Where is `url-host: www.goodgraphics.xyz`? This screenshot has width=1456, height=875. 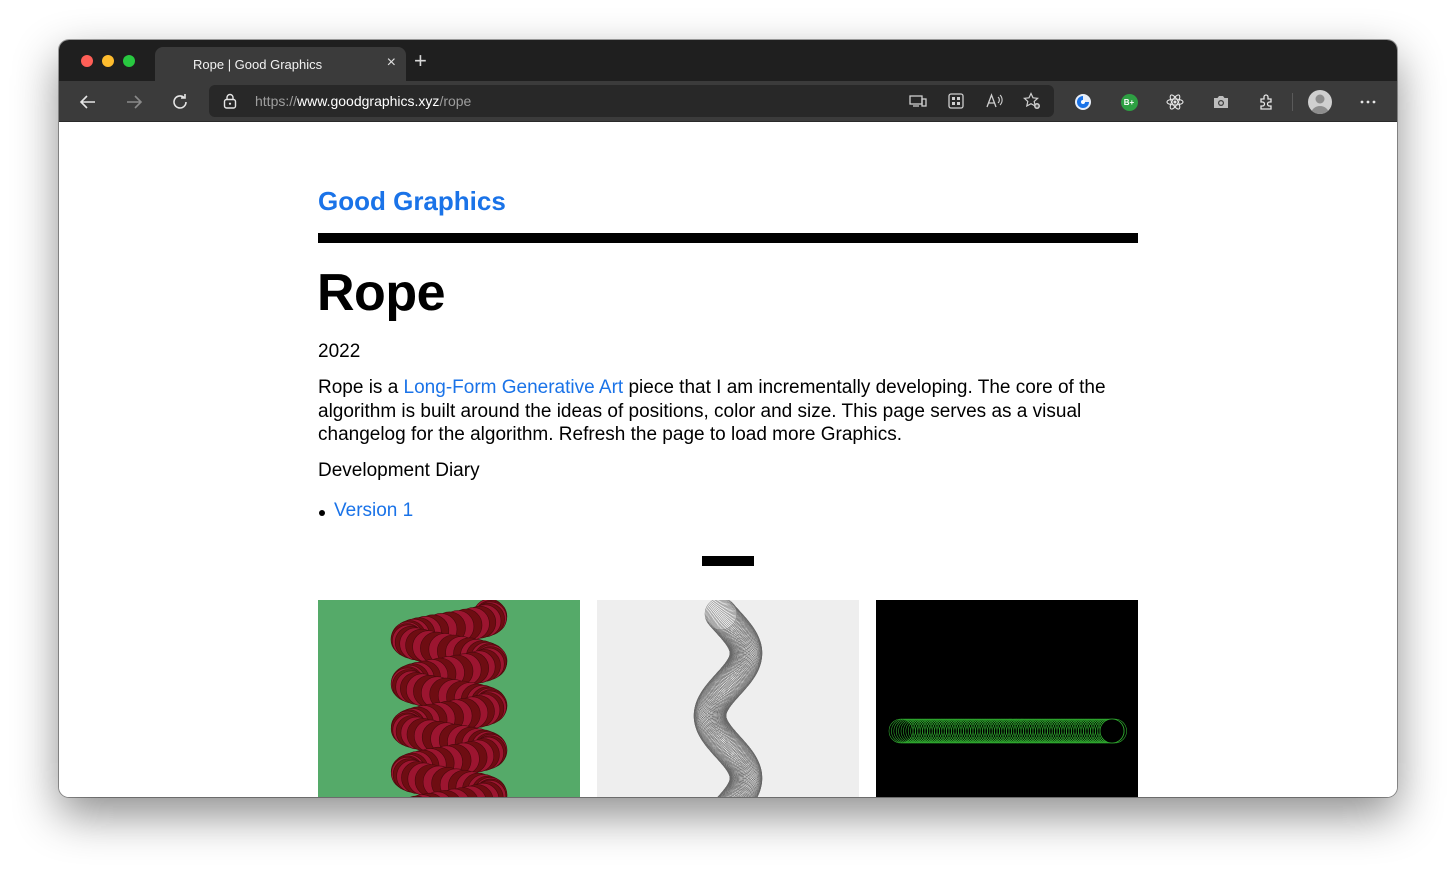
url-host: www.goodgraphics.xyz is located at coordinates (368, 101).